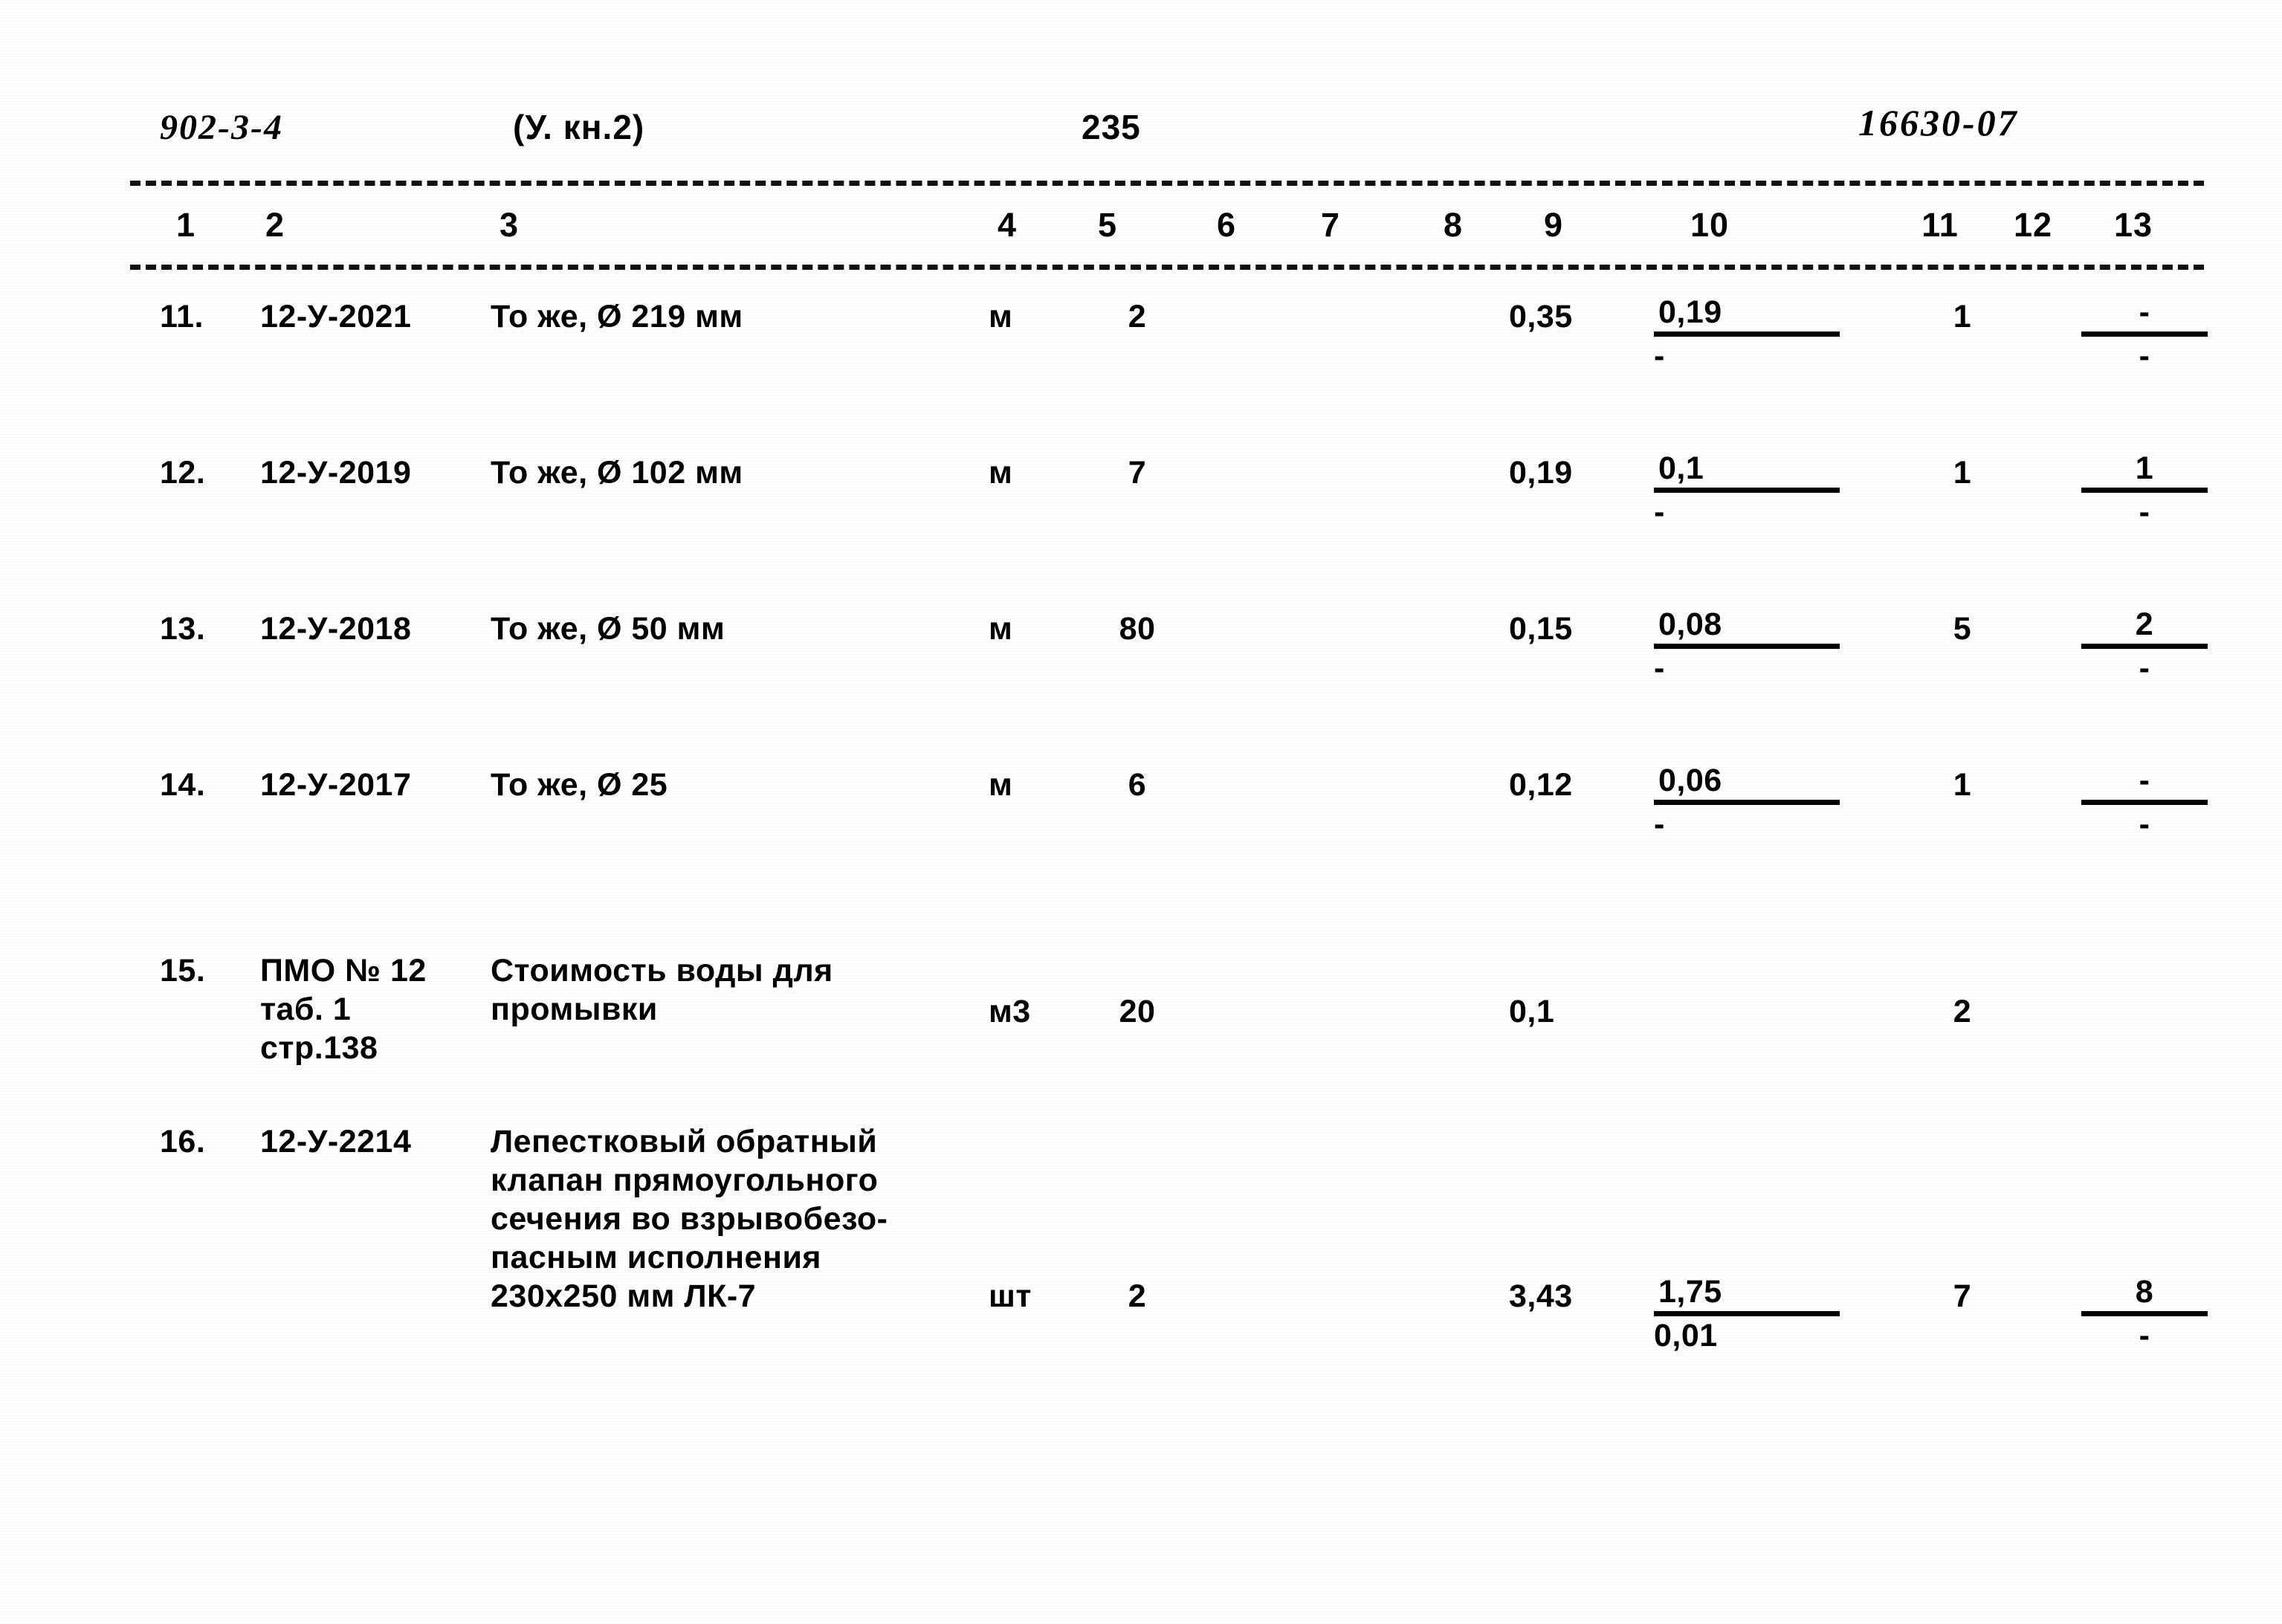  What do you see at coordinates (617, 473) in the screenshot?
I see `row-description: То же, Ø 102 мм` at bounding box center [617, 473].